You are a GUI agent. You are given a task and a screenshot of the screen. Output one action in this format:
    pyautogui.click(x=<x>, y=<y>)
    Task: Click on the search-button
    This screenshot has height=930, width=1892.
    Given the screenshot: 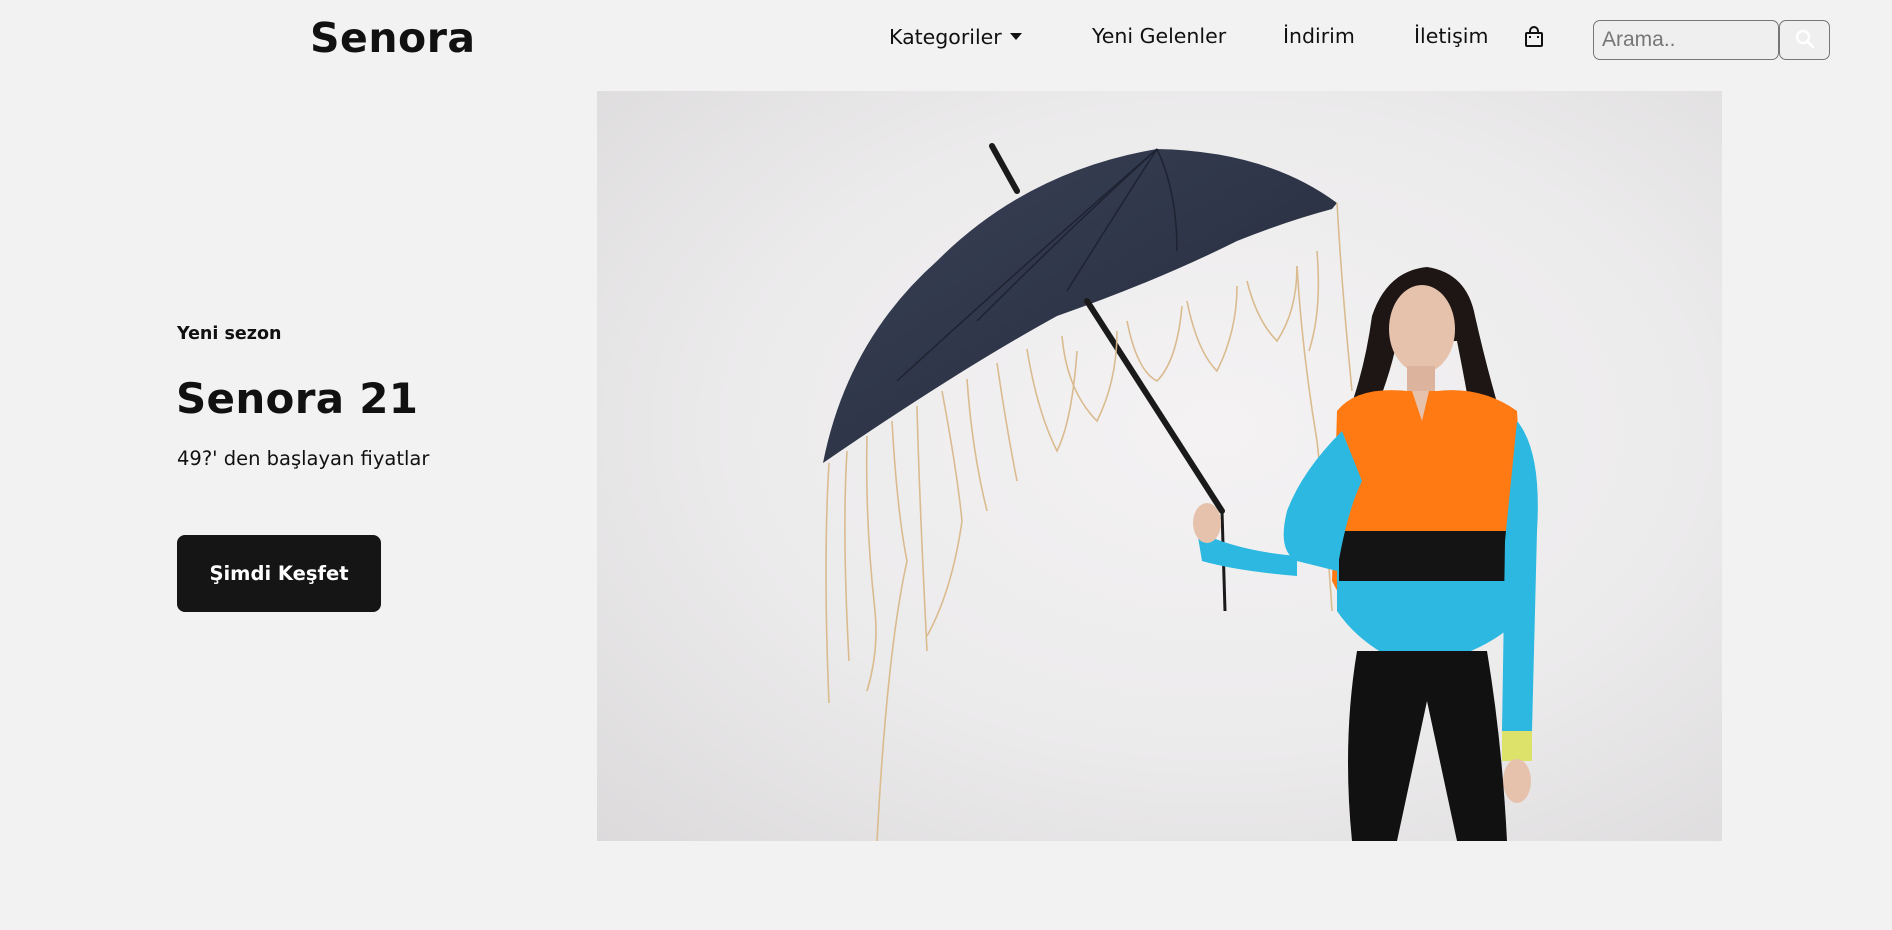 What is the action you would take?
    pyautogui.click(x=1804, y=40)
    